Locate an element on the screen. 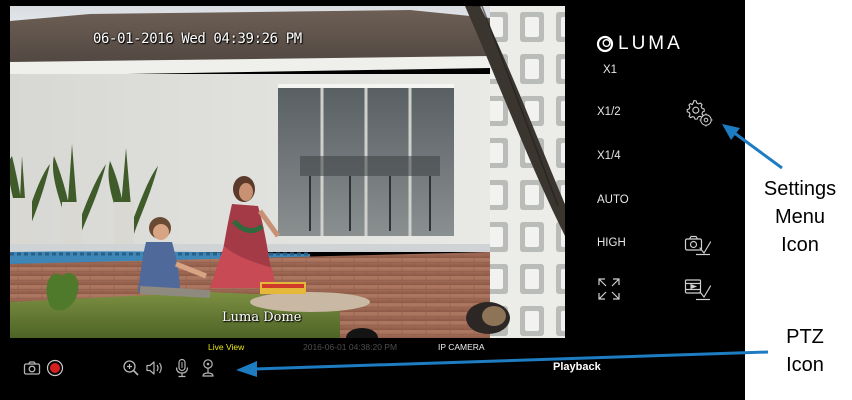 The height and width of the screenshot is (400, 852). settings-annotation-line2: Menu is located at coordinates (800, 217).